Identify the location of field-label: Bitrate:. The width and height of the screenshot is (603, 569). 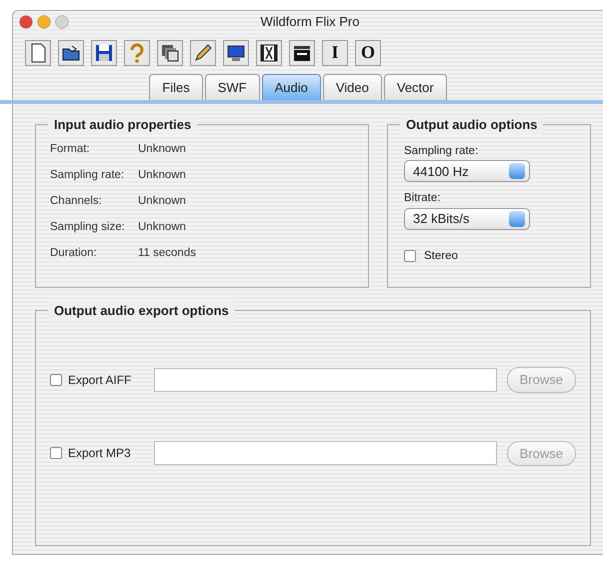
(423, 198).